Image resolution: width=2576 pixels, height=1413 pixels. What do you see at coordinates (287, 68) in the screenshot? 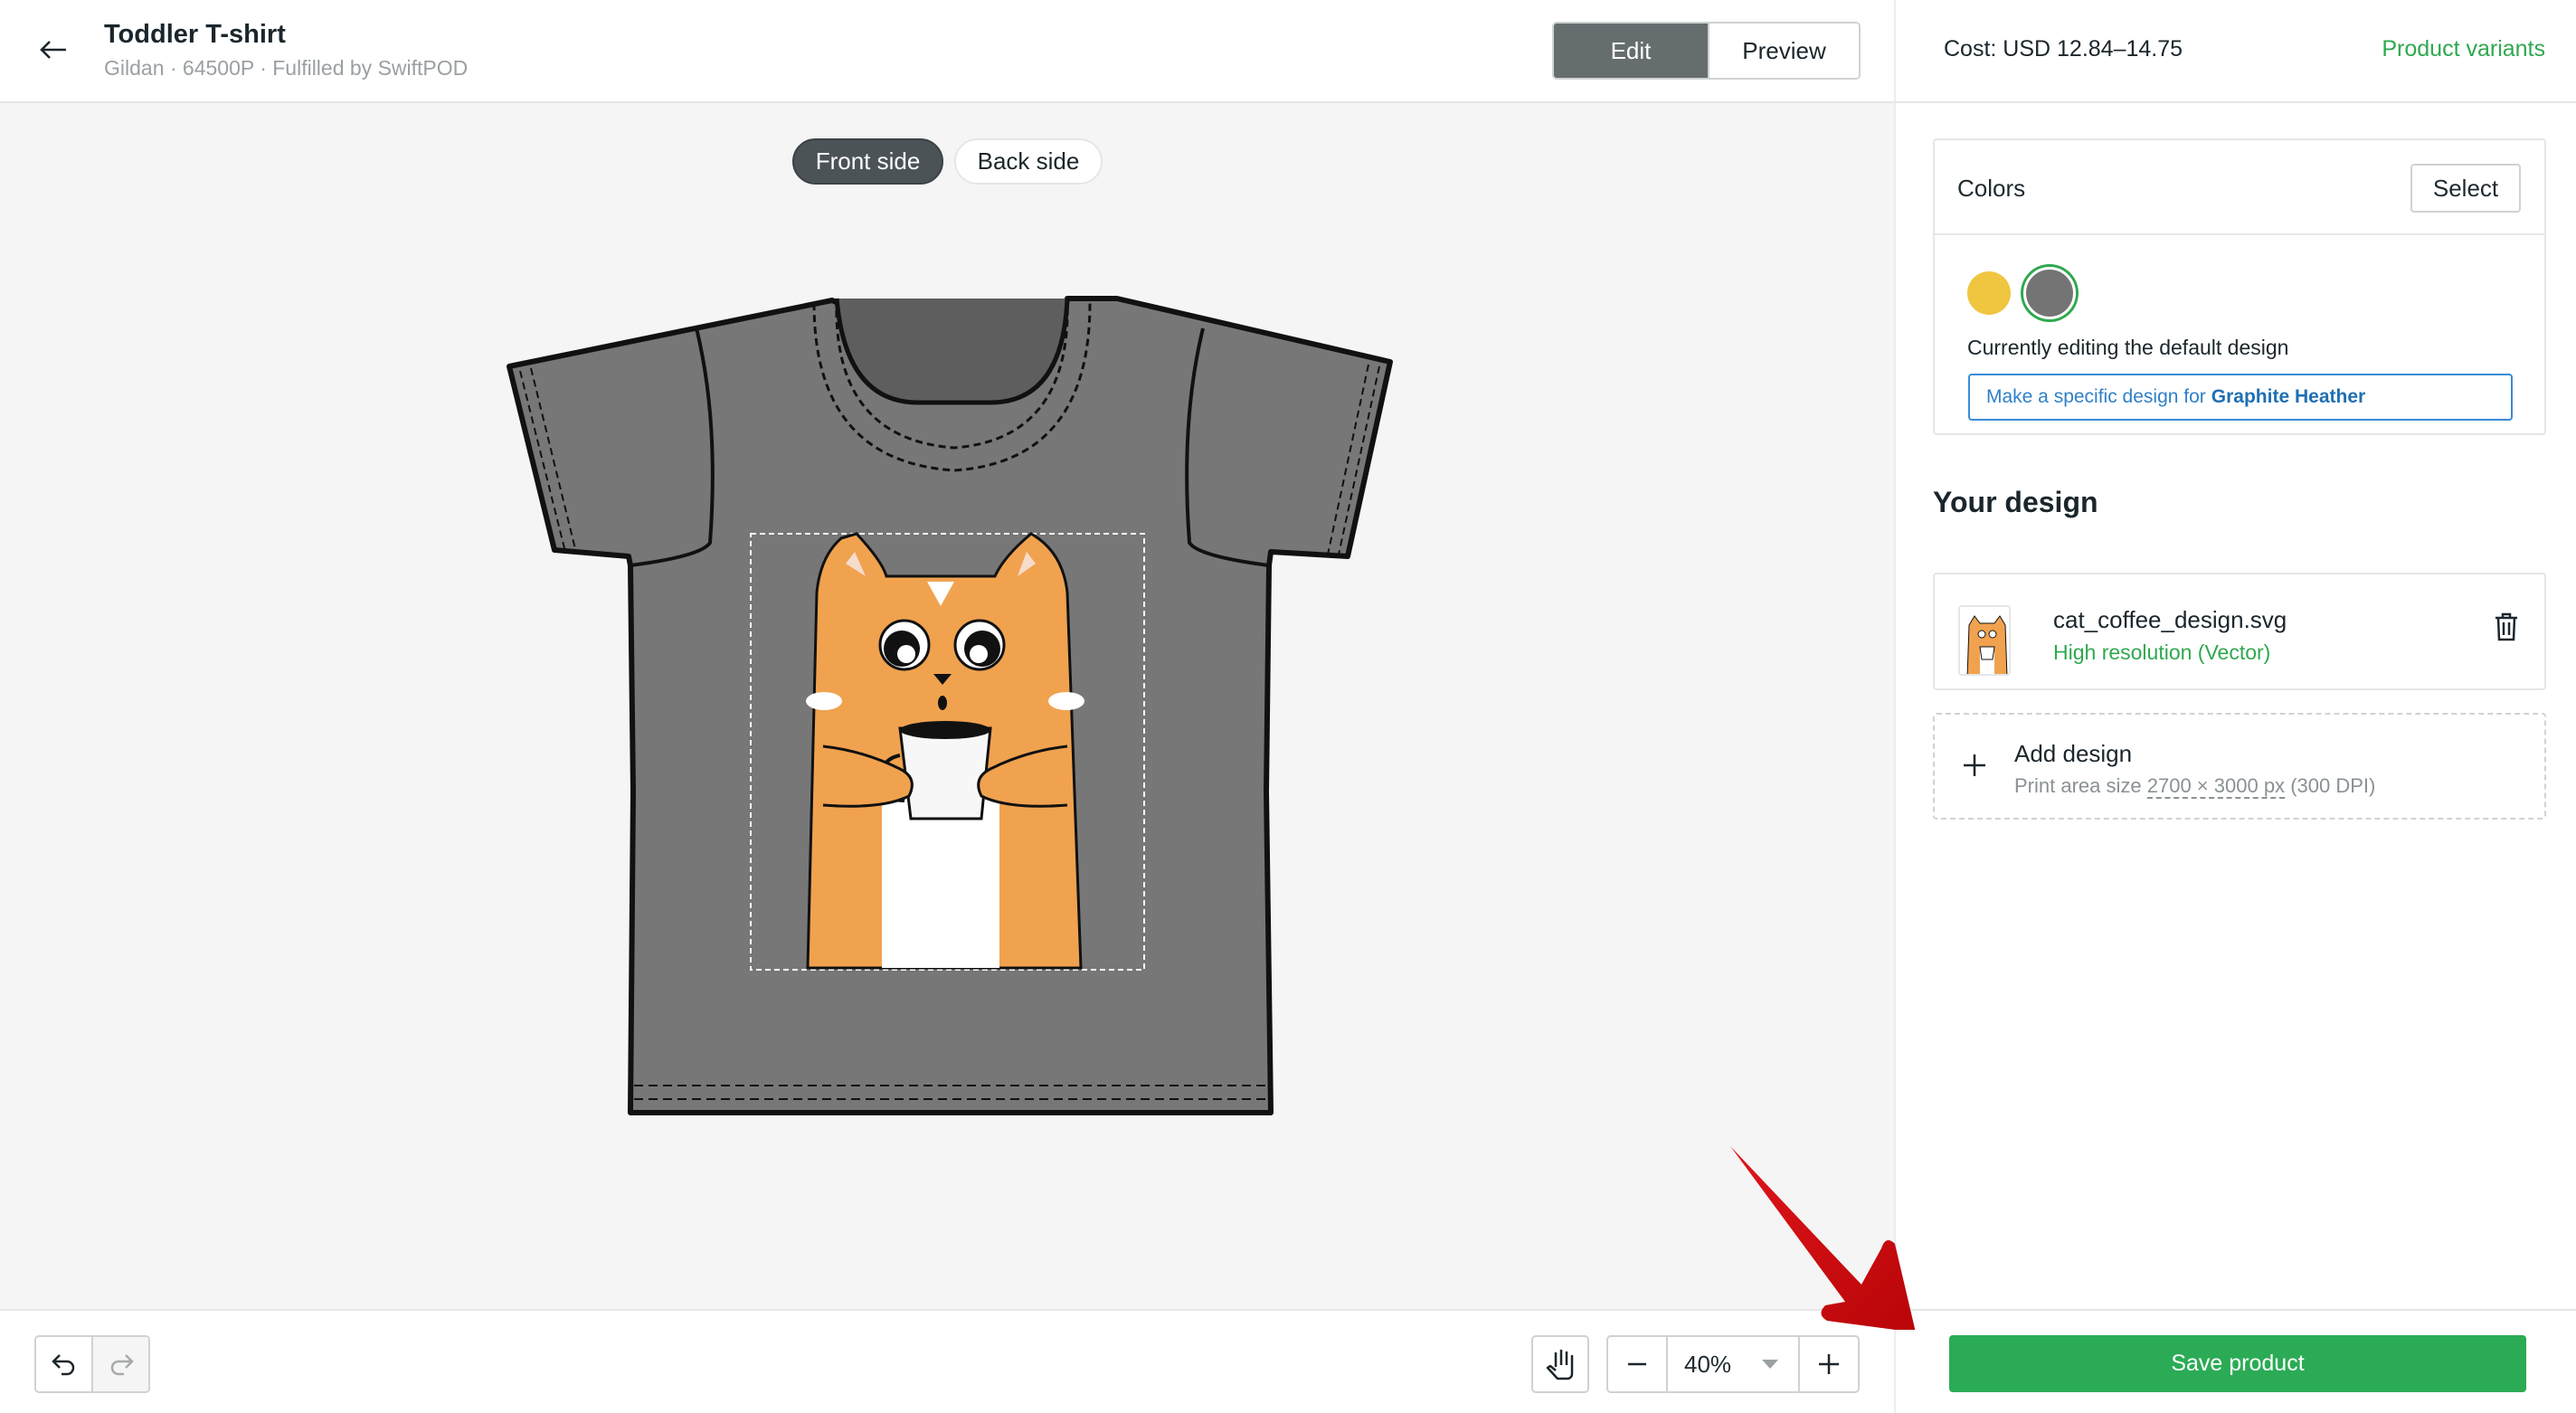
I see `product-subtitle: Gildan · 64500P · Fulfilled by SwiftPOD` at bounding box center [287, 68].